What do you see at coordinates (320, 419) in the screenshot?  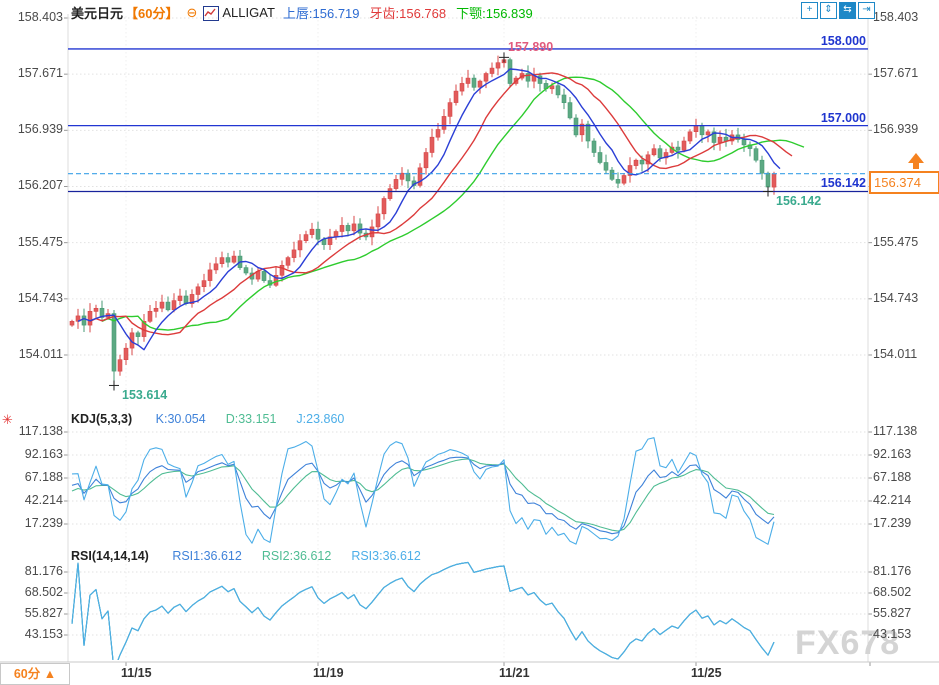 I see `kdj-legend-item: J:23.860` at bounding box center [320, 419].